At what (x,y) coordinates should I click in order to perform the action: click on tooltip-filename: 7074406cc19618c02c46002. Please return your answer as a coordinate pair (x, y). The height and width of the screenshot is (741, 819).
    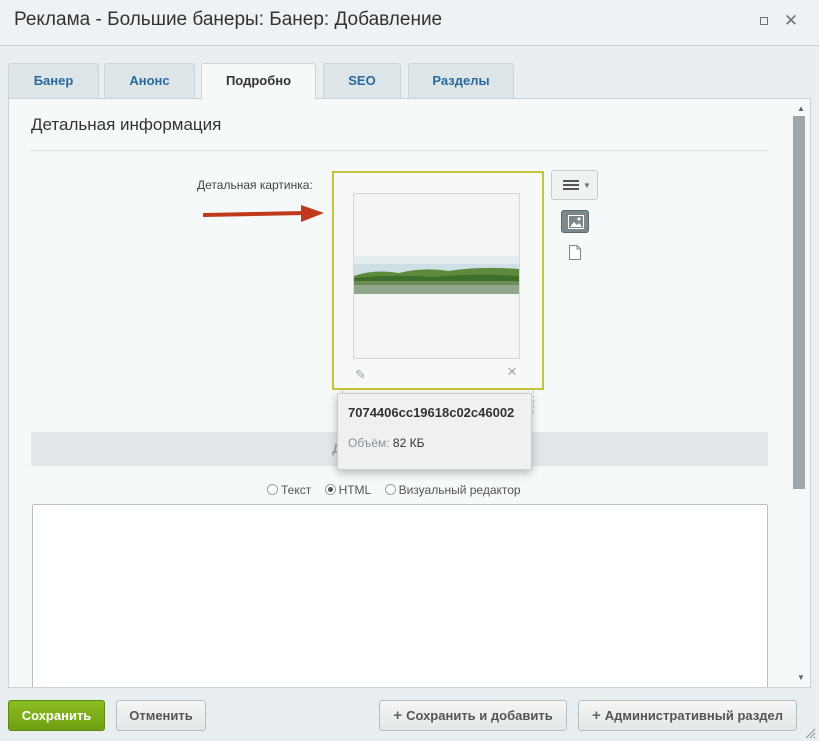
    Looking at the image, I should click on (431, 412).